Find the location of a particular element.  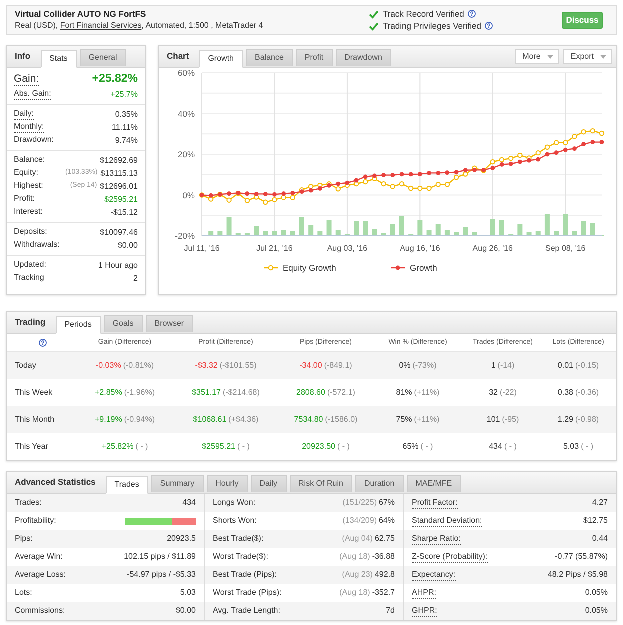

cell-difference: (-572.1) is located at coordinates (341, 392).